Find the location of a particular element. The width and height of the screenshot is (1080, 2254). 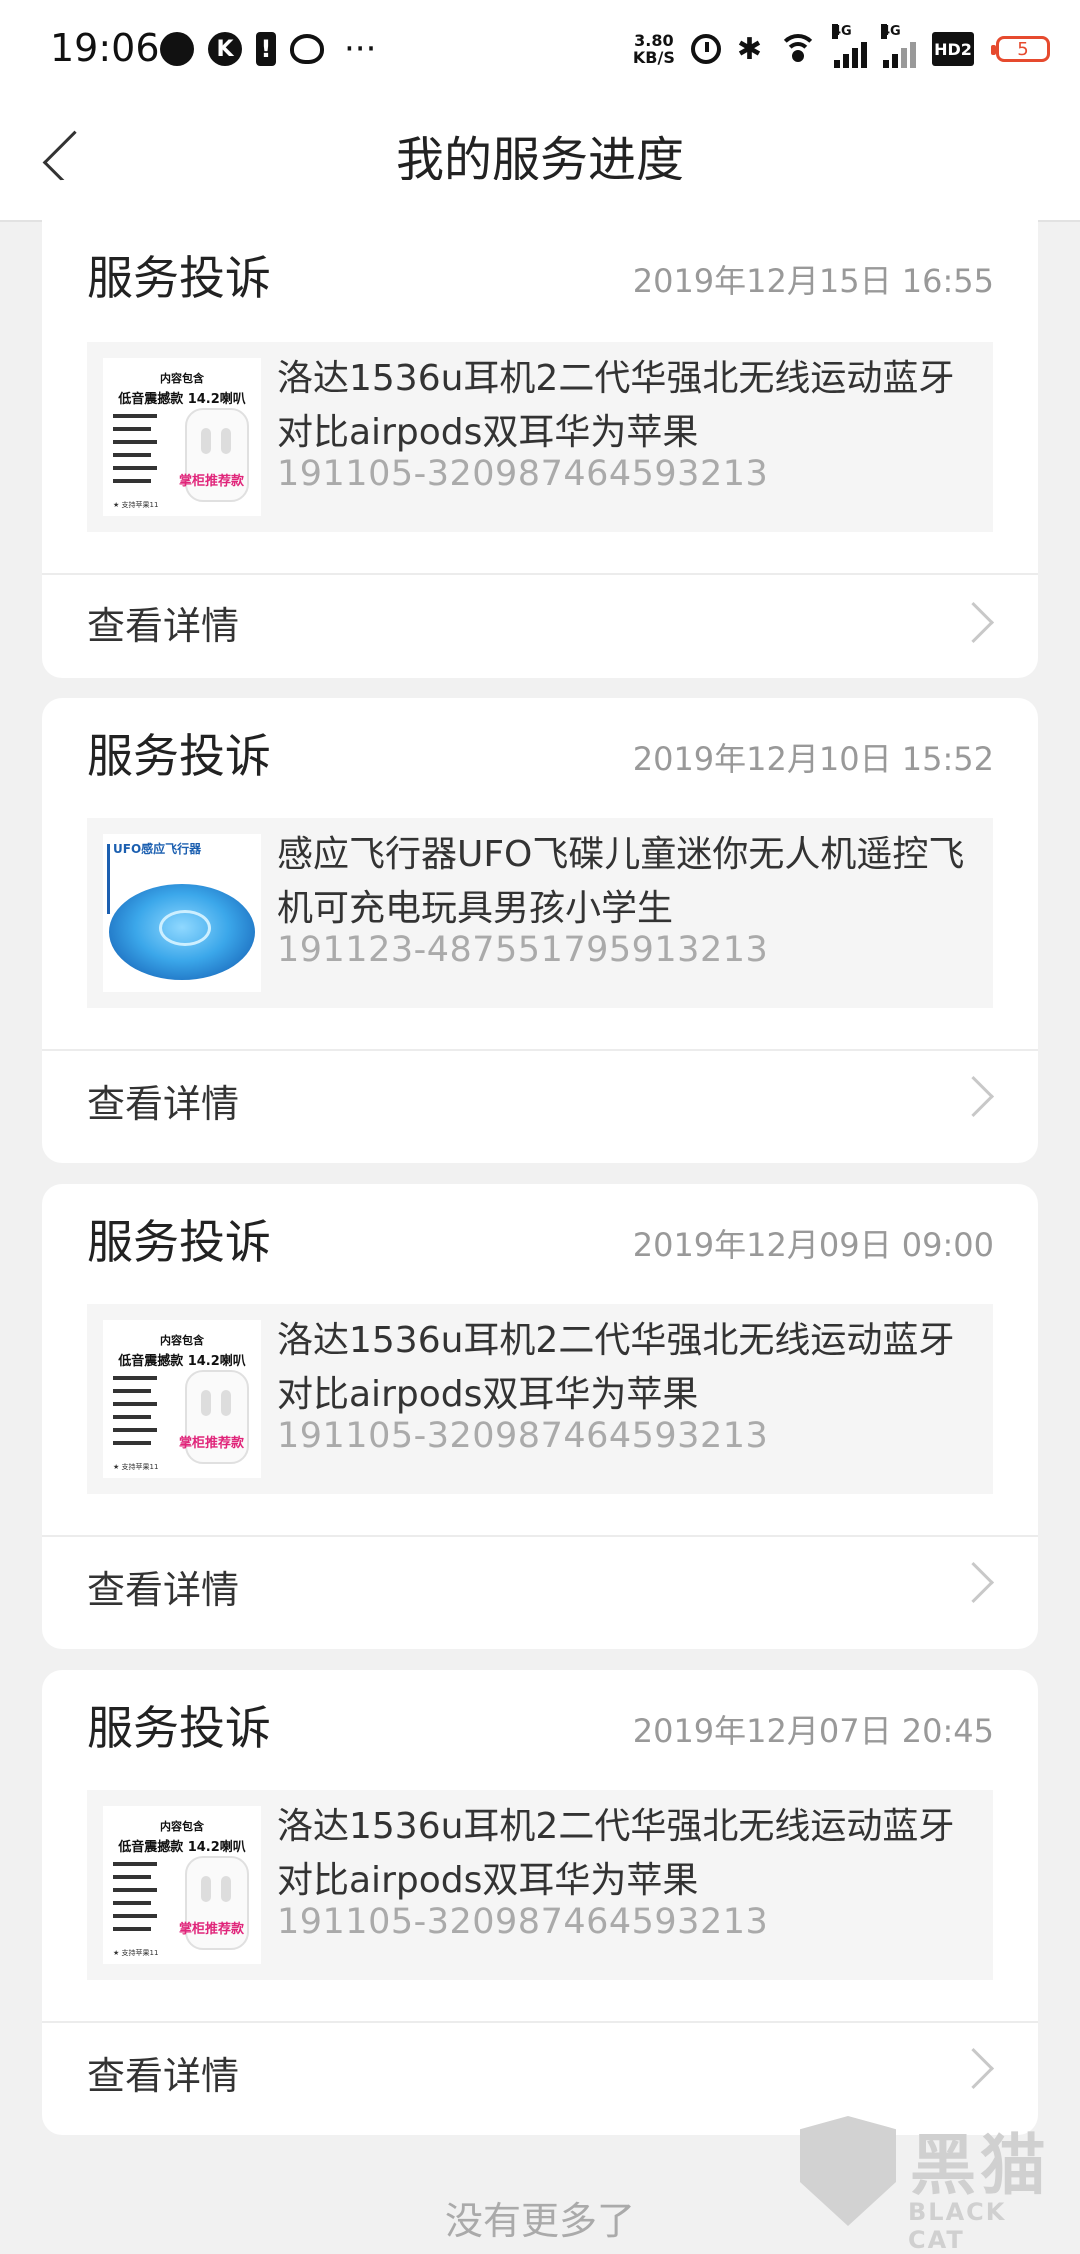

status-bar: 19:06 K ! ··· 3.80 KB/S ✱ 4G 4G HD2 5 is located at coordinates (540, 50).